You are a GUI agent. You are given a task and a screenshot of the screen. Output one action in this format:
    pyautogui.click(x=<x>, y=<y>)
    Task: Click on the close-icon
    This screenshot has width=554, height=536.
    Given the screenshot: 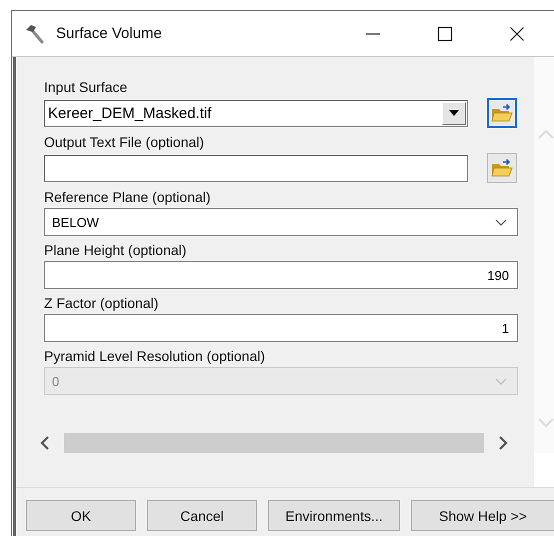 What is the action you would take?
    pyautogui.click(x=517, y=34)
    